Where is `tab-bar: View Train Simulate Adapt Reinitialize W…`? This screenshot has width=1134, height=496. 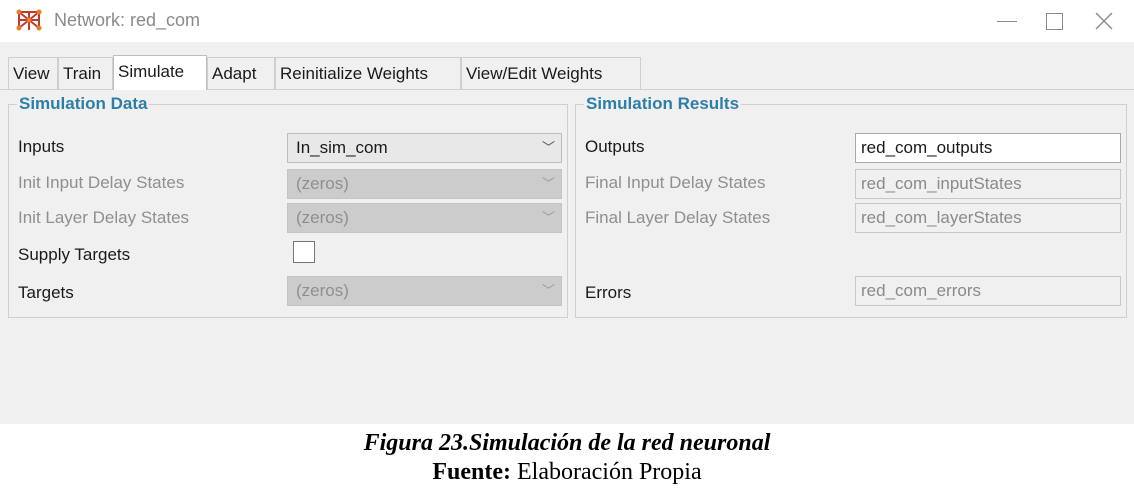
tab-bar: View Train Simulate Adapt Reinitialize W… is located at coordinates (567, 72).